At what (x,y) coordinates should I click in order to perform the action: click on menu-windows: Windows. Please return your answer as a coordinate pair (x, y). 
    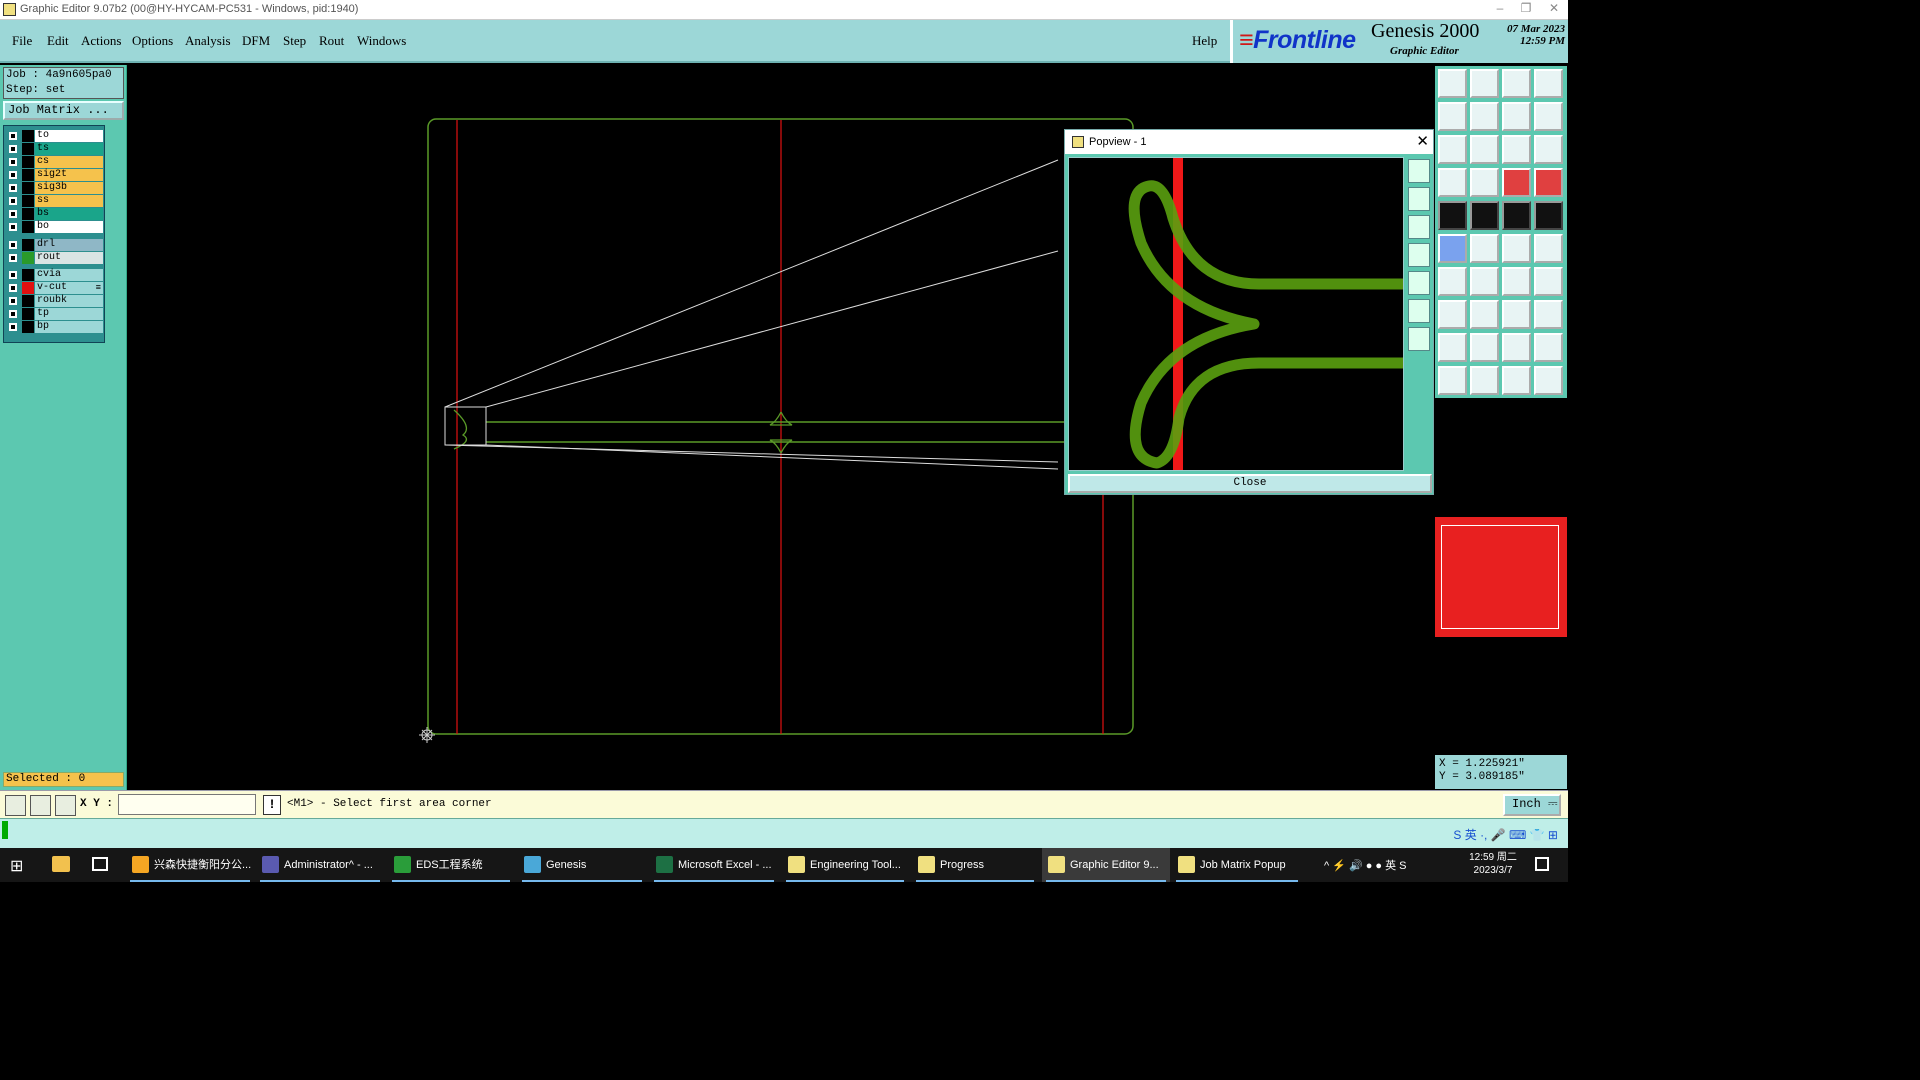
    Looking at the image, I should click on (381, 41).